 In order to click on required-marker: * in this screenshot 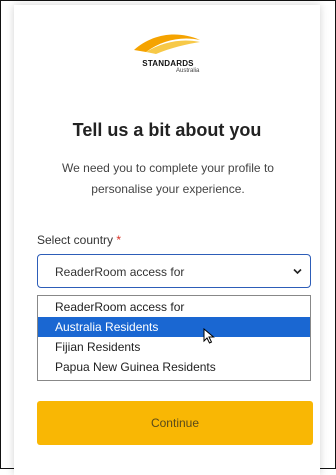, I will do `click(119, 240)`.